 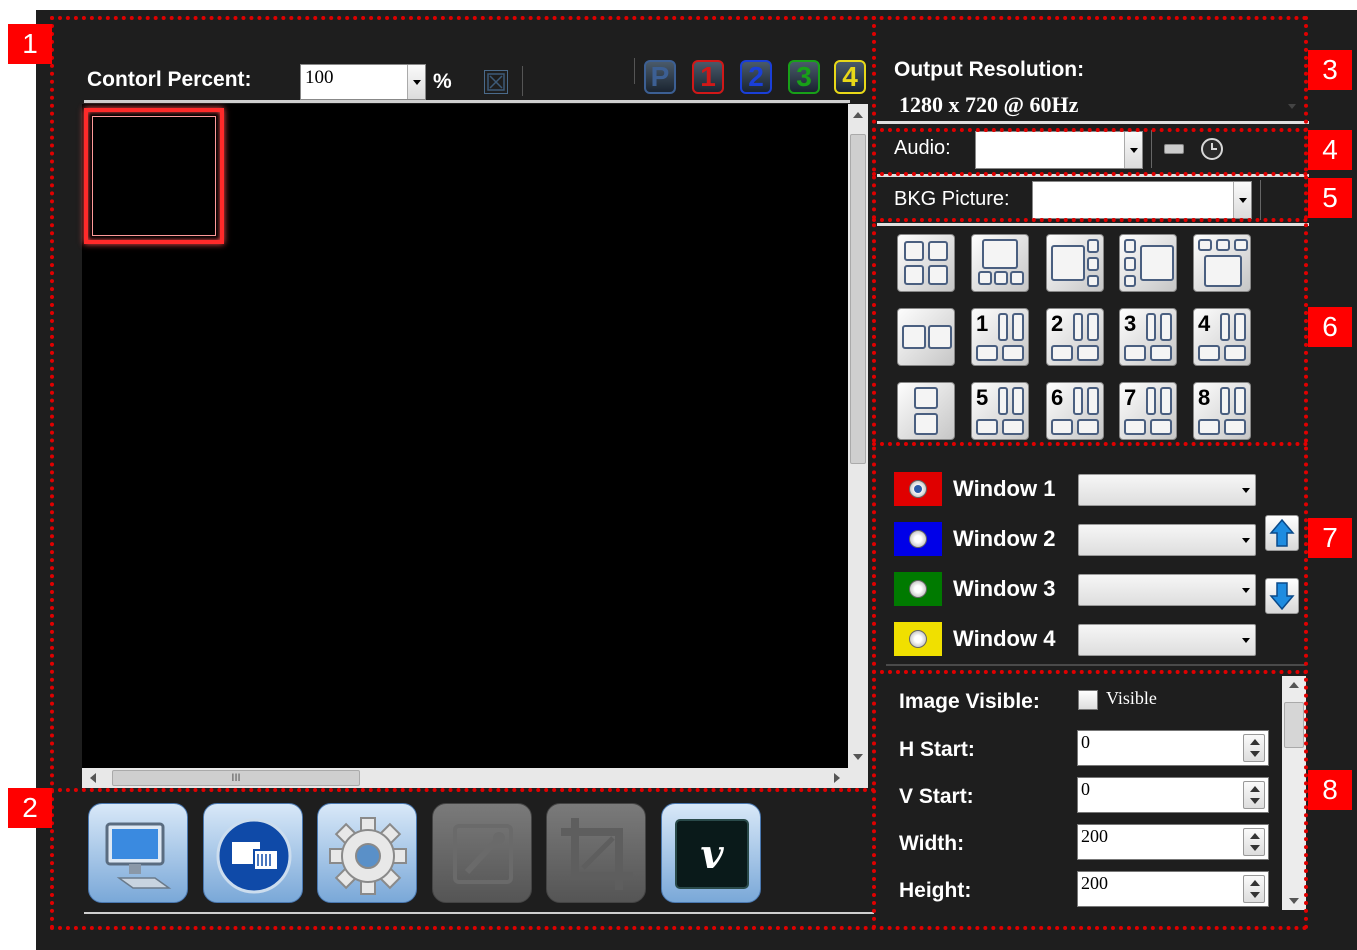 I want to click on v-start-input: 0, so click(x=1173, y=795).